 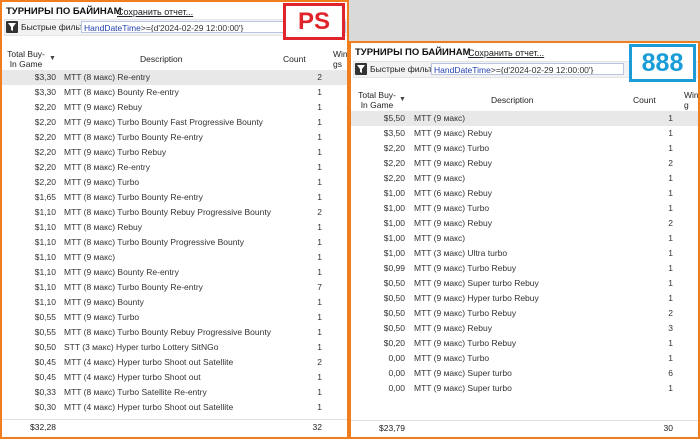 What do you see at coordinates (174, 302) in the screenshot?
I see `table-row: $1,10 MTT (9 макс) Bounty 1` at bounding box center [174, 302].